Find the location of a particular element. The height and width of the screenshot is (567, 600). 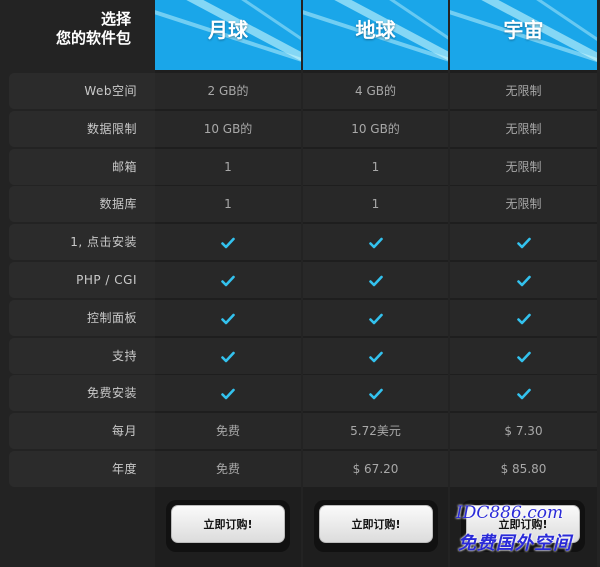

table-row: 邮箱 1 1 无限制 is located at coordinates (303, 167).